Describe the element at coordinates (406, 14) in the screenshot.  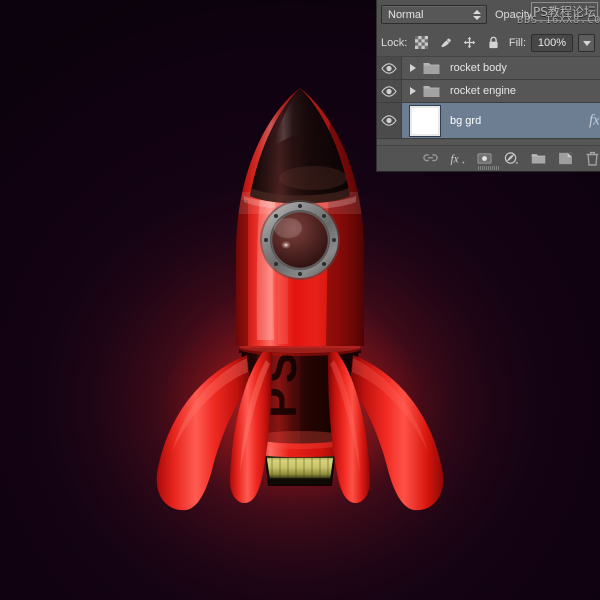
I see `blend-mode-value: Normal` at that location.